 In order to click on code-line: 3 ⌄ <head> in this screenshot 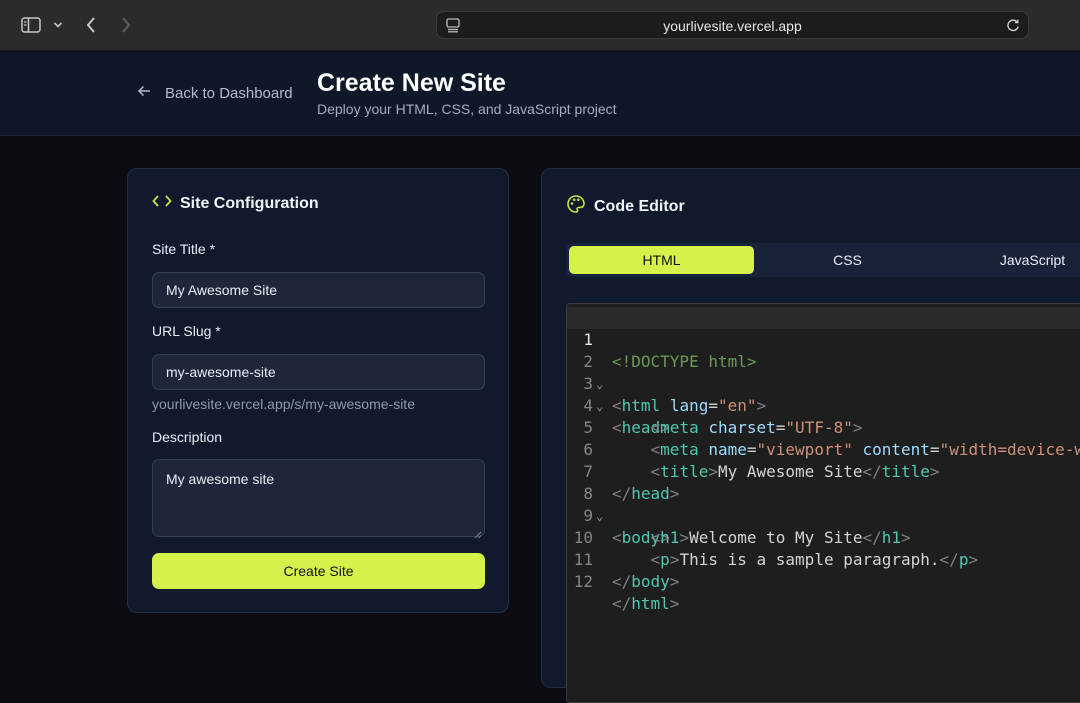, I will do `click(823, 394)`.